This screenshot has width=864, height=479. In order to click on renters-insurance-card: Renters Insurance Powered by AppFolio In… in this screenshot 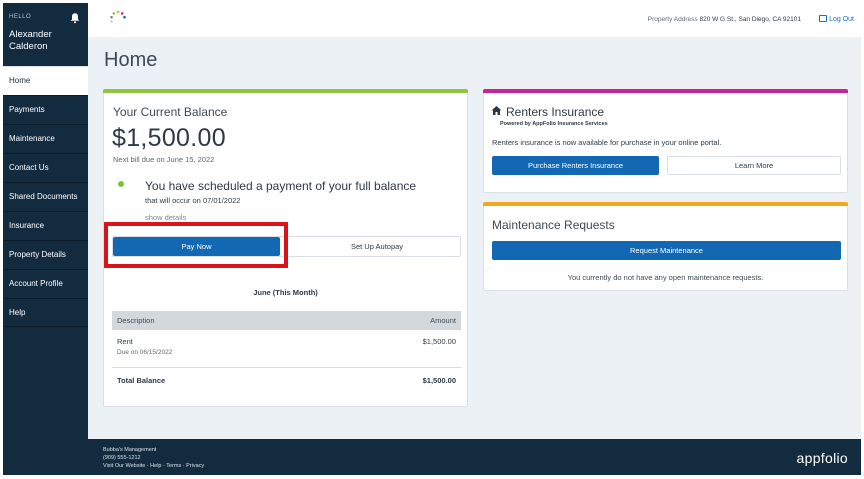, I will do `click(665, 141)`.